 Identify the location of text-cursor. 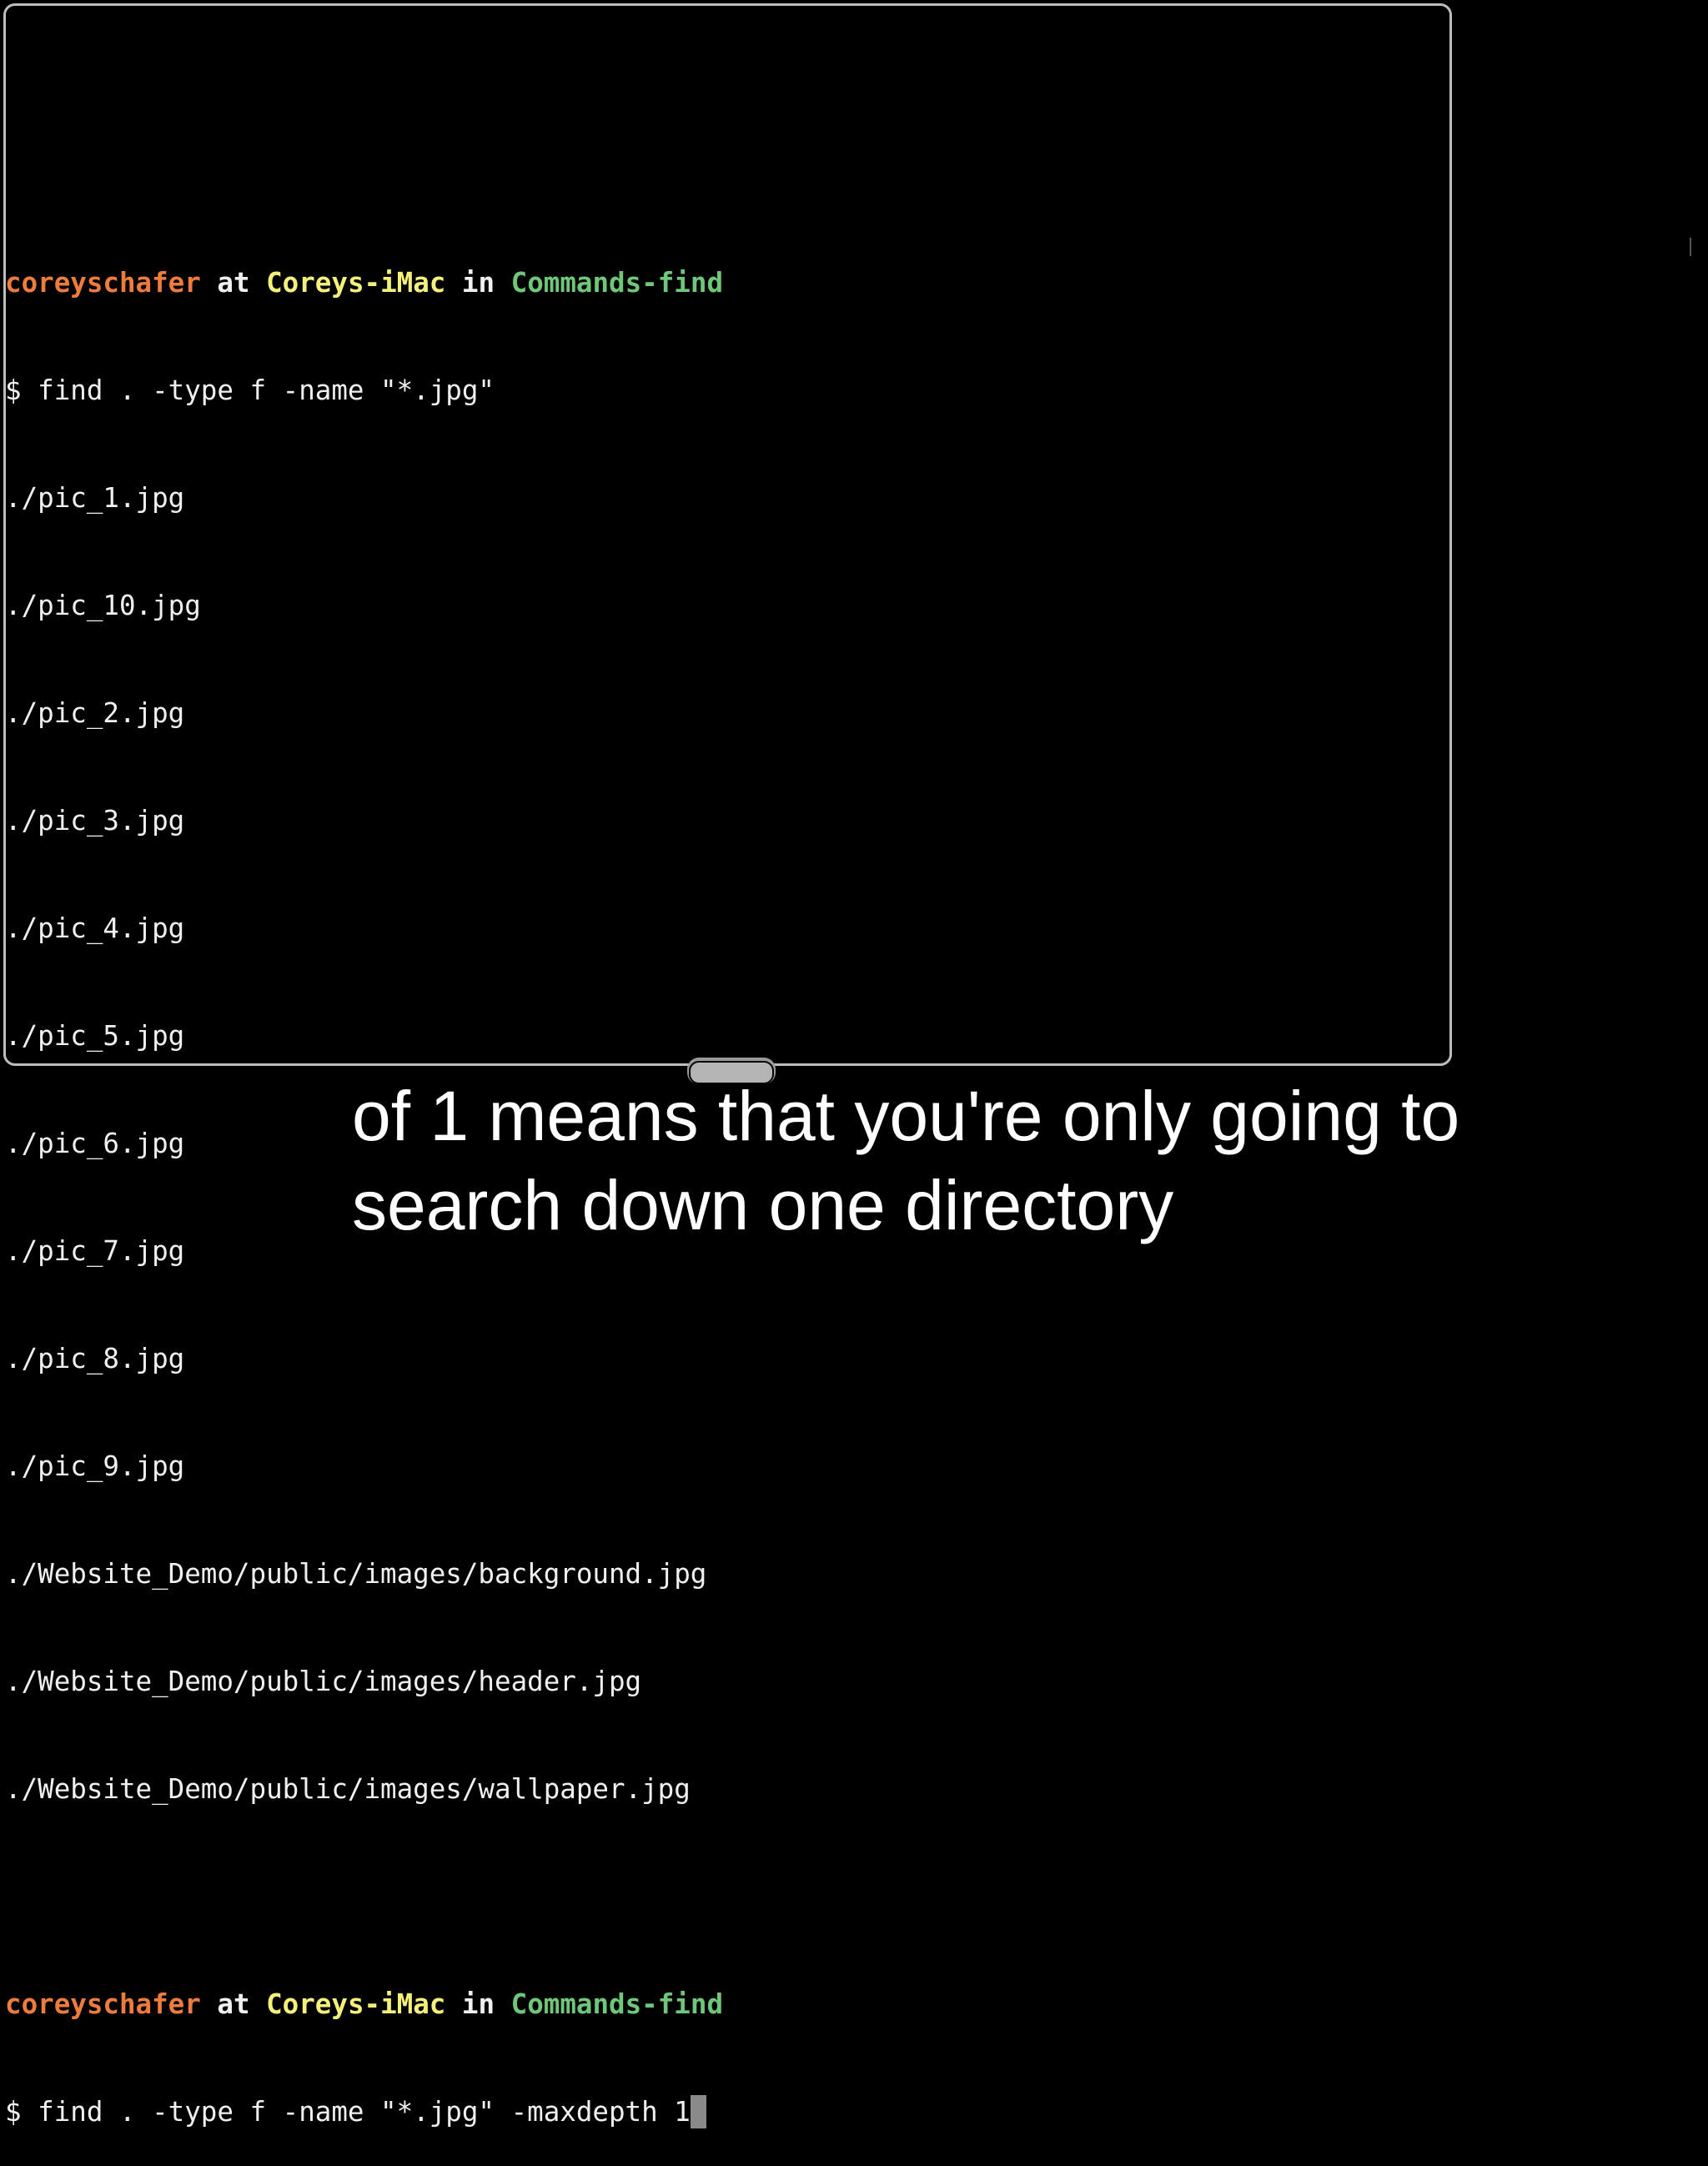
(698, 2111).